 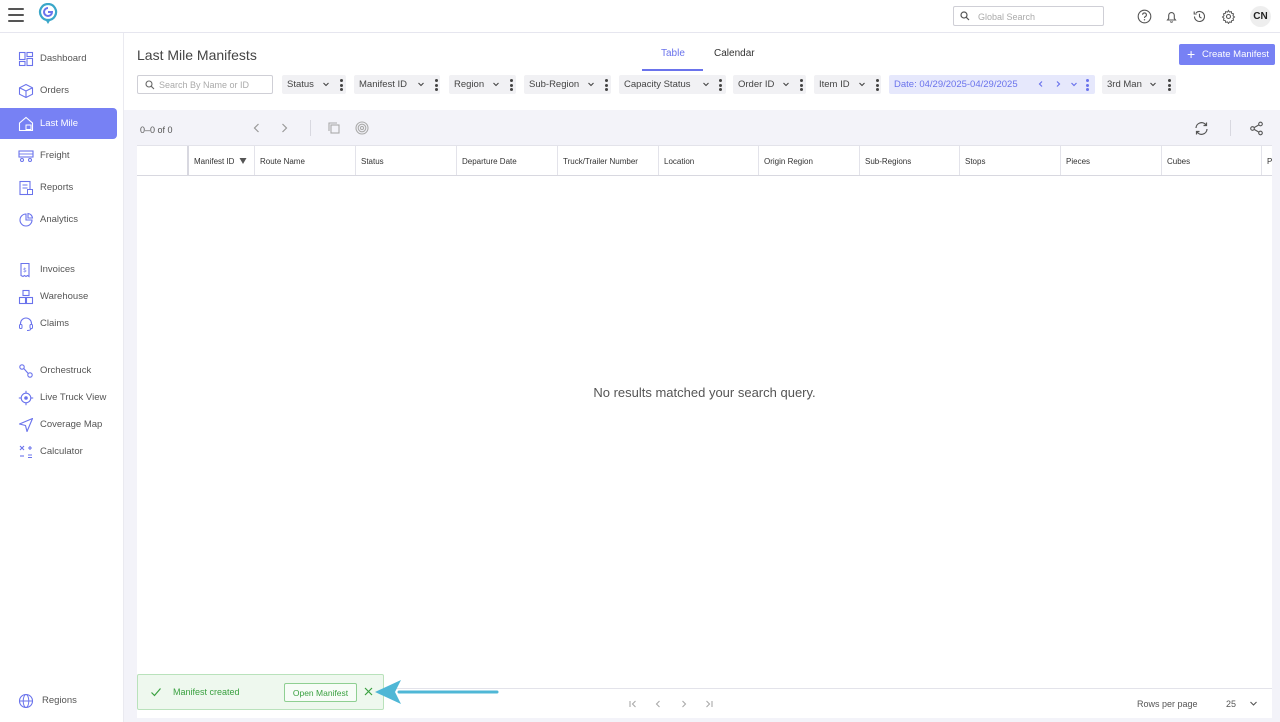 What do you see at coordinates (1230, 128) in the screenshot?
I see `toolbar-divider` at bounding box center [1230, 128].